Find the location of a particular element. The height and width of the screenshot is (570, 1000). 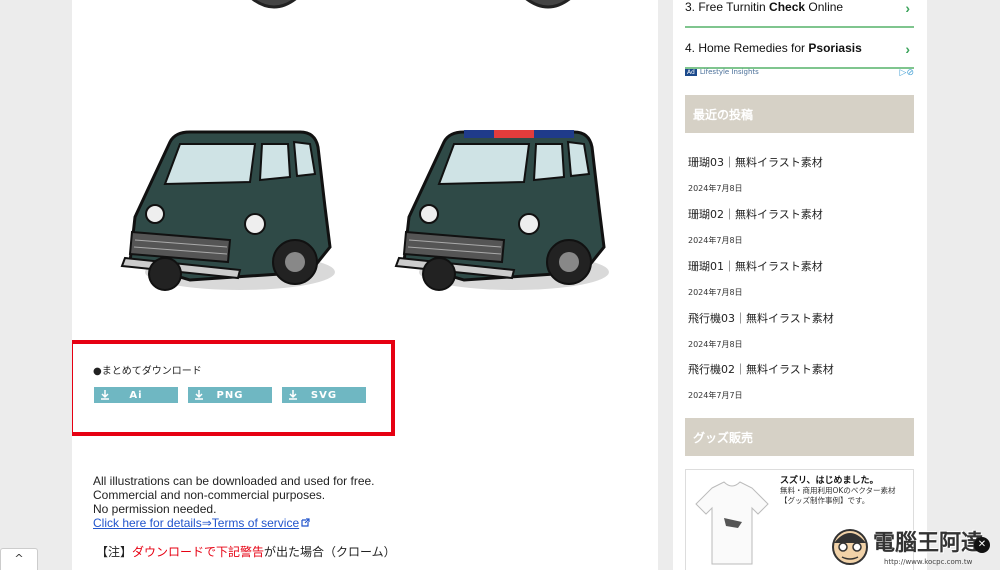

ad-item-4-num: 4. Home Remedies for is located at coordinates (747, 48).